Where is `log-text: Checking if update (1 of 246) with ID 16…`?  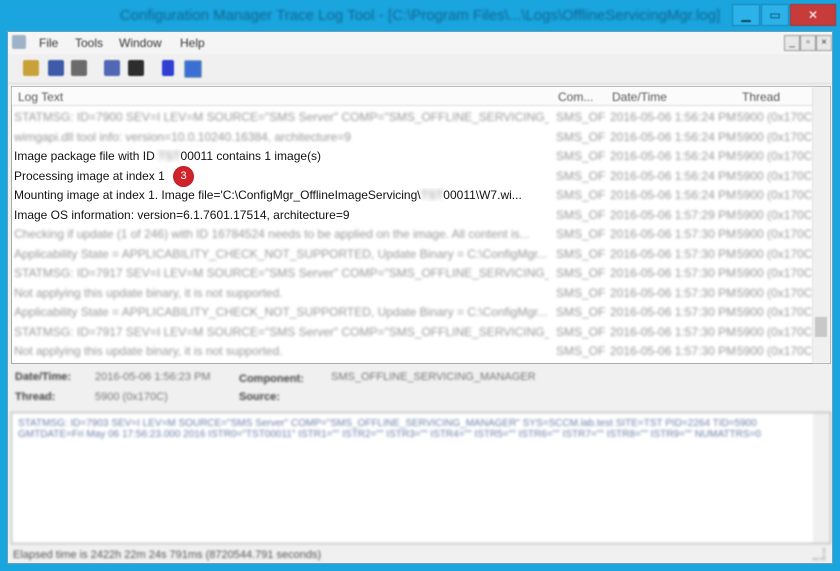 log-text: Checking if update (1 of 246) with ID 16… is located at coordinates (272, 234).